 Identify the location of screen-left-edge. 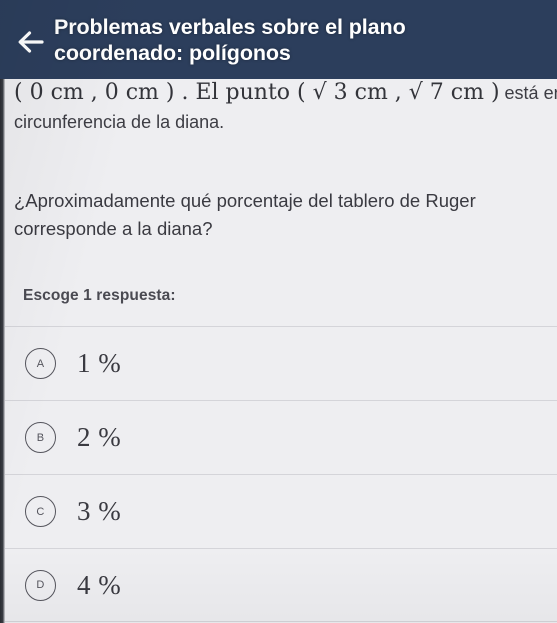
(2, 351).